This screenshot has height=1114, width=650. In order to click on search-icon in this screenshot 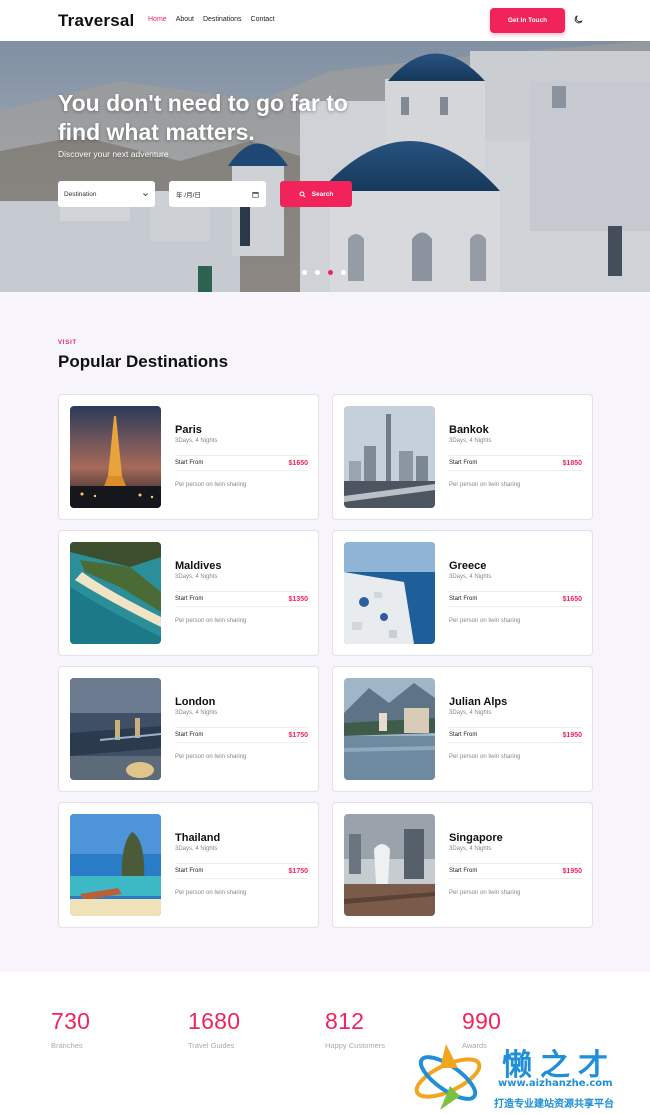, I will do `click(302, 194)`.